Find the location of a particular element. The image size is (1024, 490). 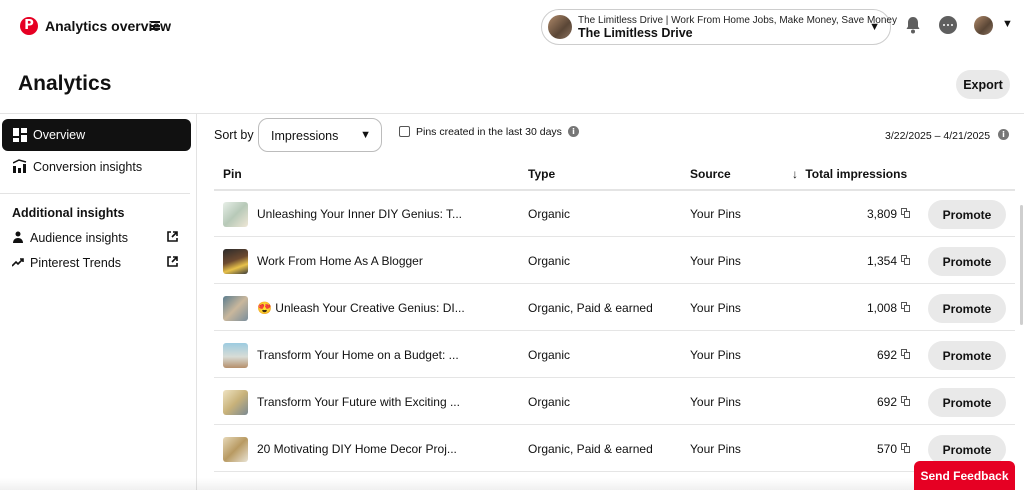

dashboard-icon is located at coordinates (20, 135).